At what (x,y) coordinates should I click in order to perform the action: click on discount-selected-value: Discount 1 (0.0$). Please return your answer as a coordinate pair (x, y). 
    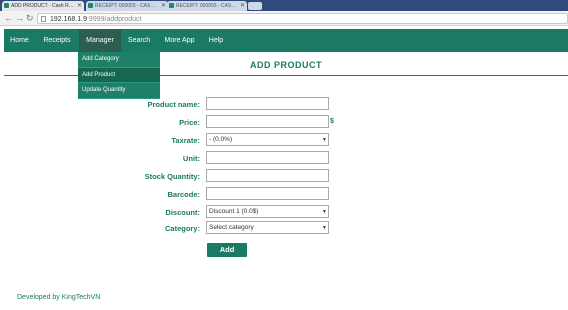
    Looking at the image, I should click on (234, 211).